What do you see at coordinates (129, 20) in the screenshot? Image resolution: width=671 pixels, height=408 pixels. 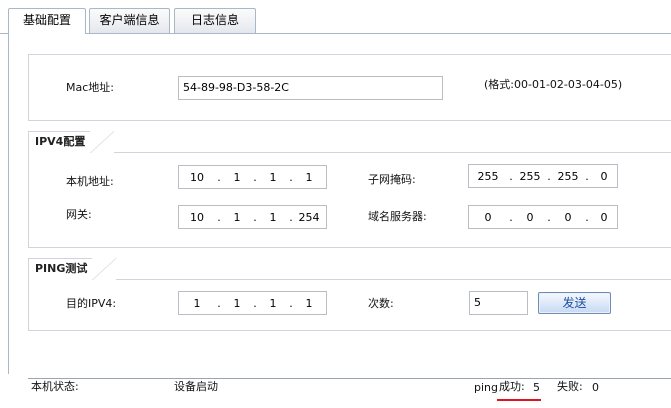 I see `tab-client-info: 客户端信息` at bounding box center [129, 20].